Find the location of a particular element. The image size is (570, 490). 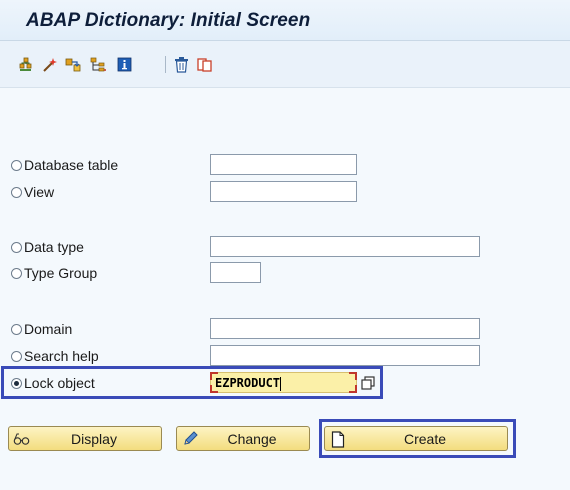

change-button-label: Change is located at coordinates (252, 438).